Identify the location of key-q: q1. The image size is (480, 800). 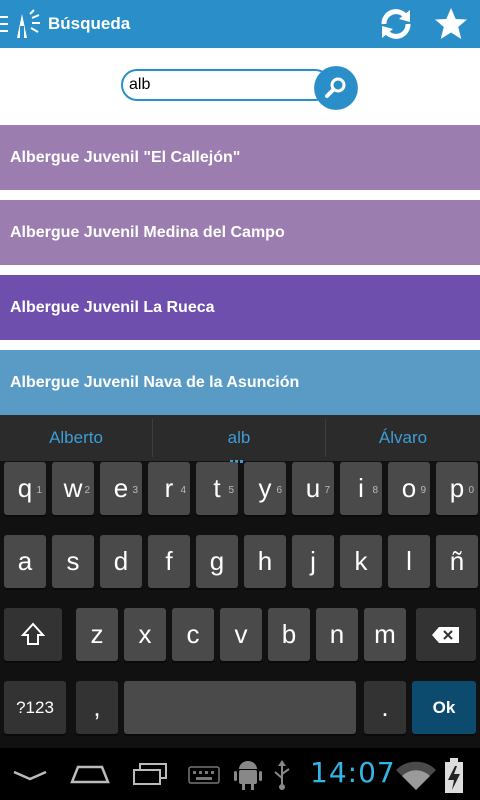
(25, 488).